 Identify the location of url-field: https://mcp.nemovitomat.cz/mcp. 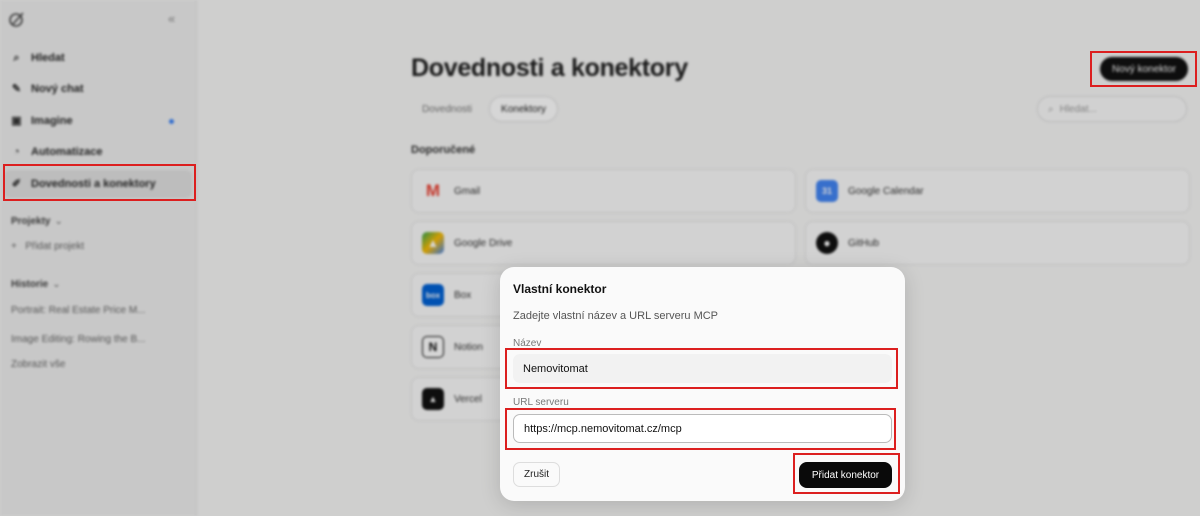
(702, 428).